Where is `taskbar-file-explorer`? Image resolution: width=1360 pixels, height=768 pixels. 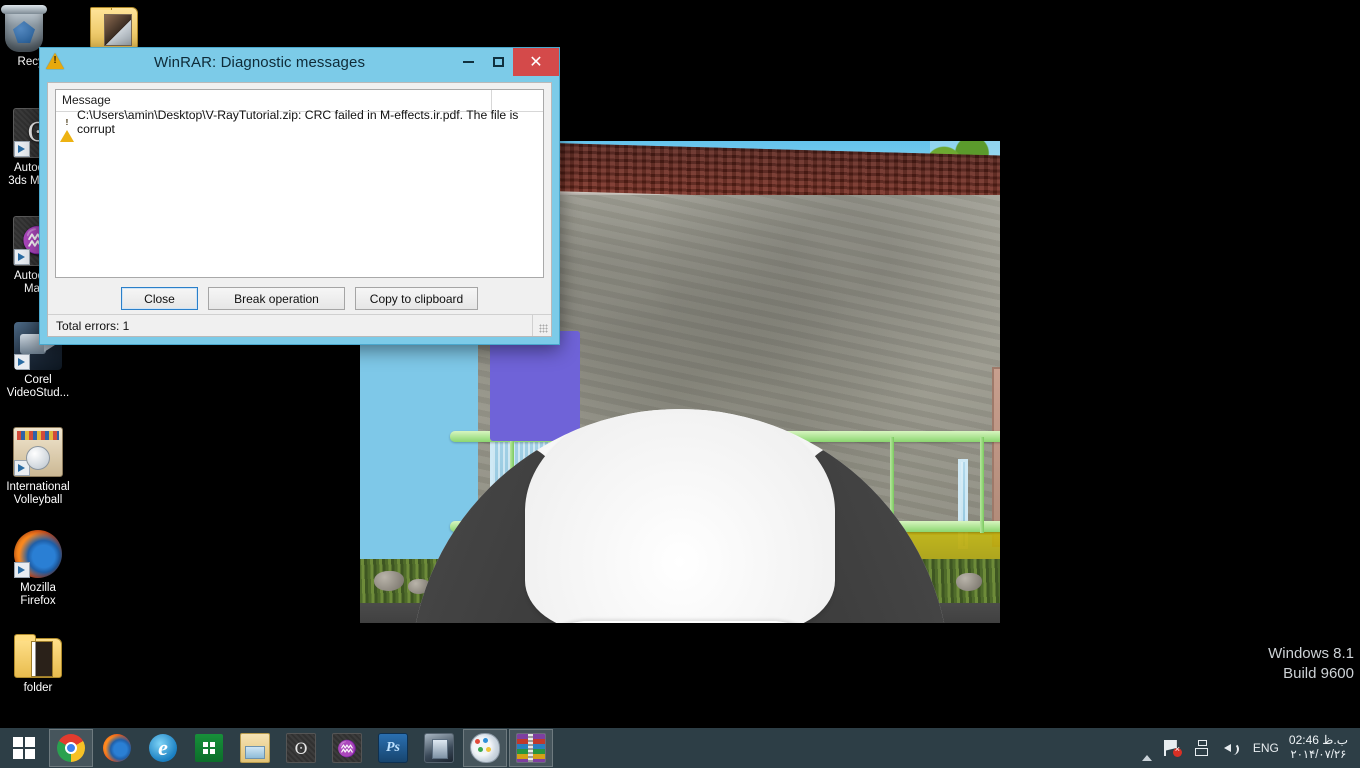 taskbar-file-explorer is located at coordinates (255, 748).